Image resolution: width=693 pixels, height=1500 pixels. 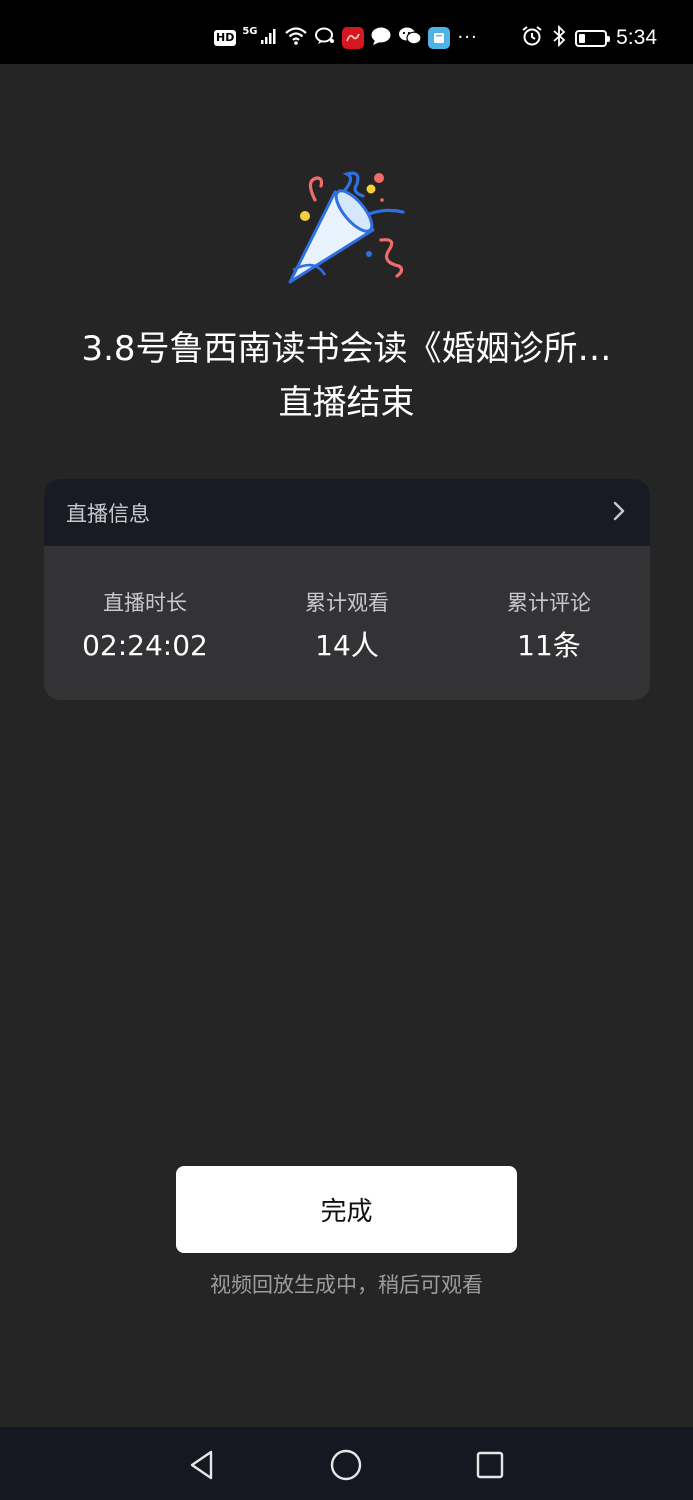 I want to click on battery-level-fill, so click(x=582, y=38).